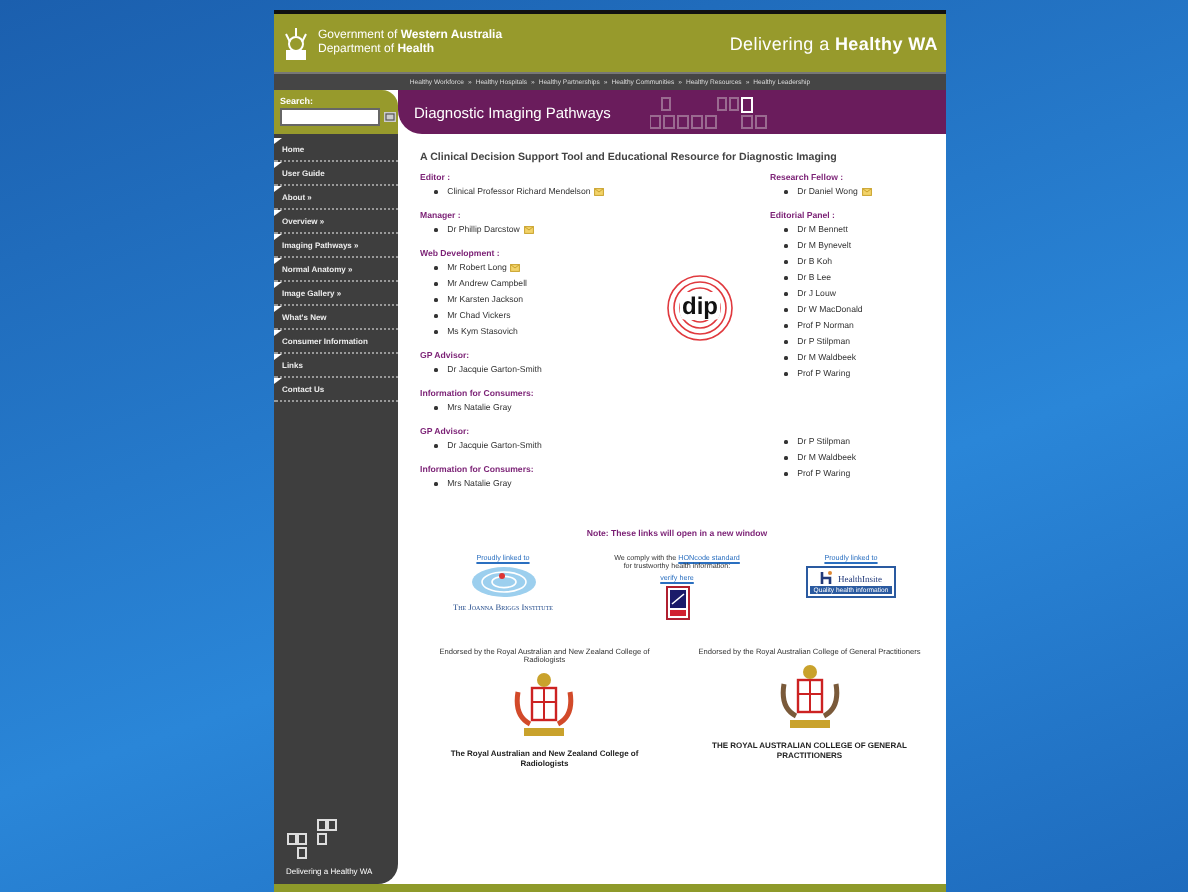 The width and height of the screenshot is (1188, 892). I want to click on search-button, so click(390, 117).